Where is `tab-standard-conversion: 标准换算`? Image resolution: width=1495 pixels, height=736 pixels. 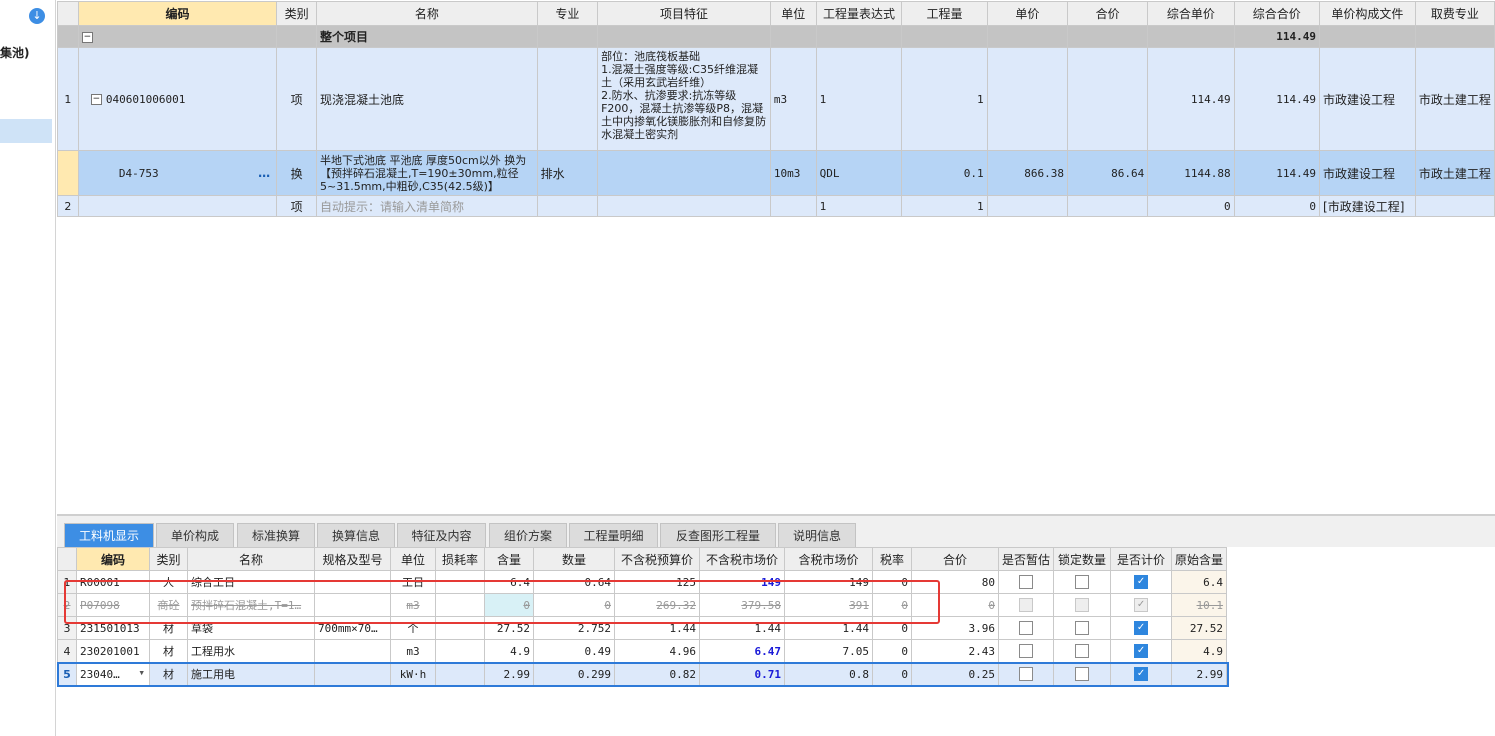 tab-standard-conversion: 标准换算 is located at coordinates (276, 535).